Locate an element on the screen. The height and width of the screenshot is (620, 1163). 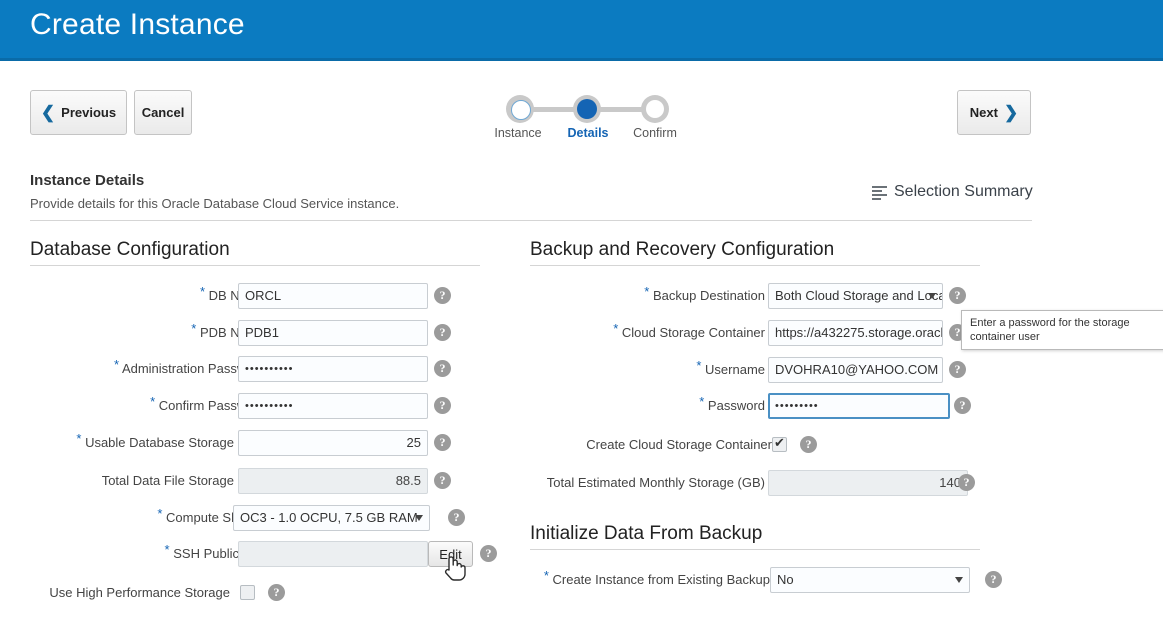
backup-configuration-heading: Backup and Recovery Configuration is located at coordinates (682, 249).